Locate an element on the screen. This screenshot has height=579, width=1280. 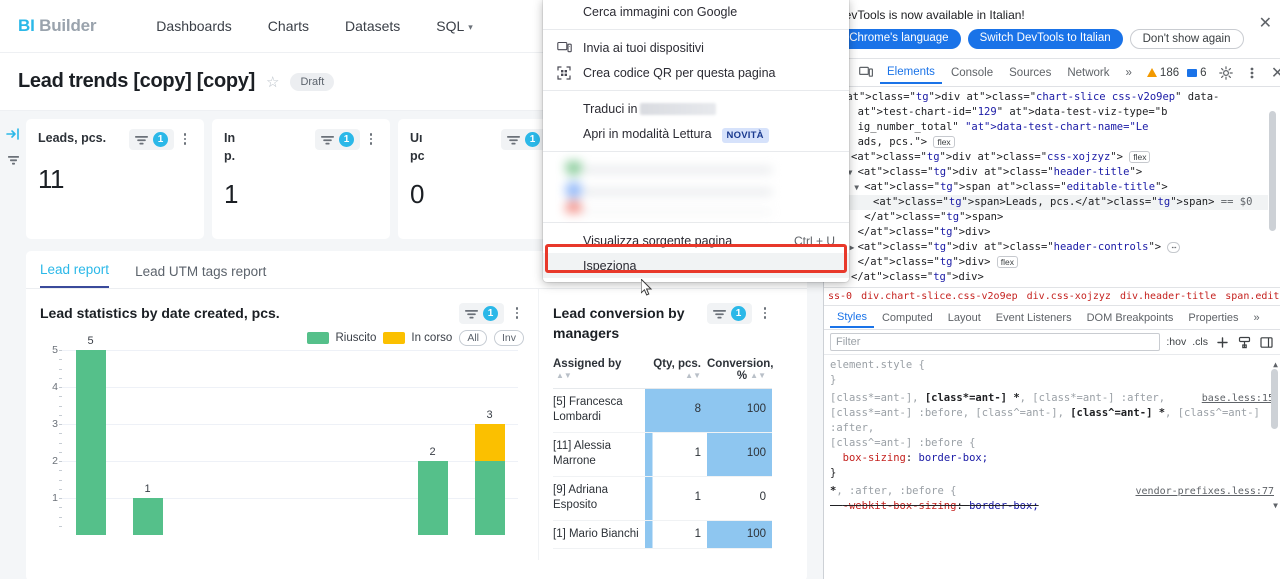
element-classes-icon is located at coordinates (1244, 342).